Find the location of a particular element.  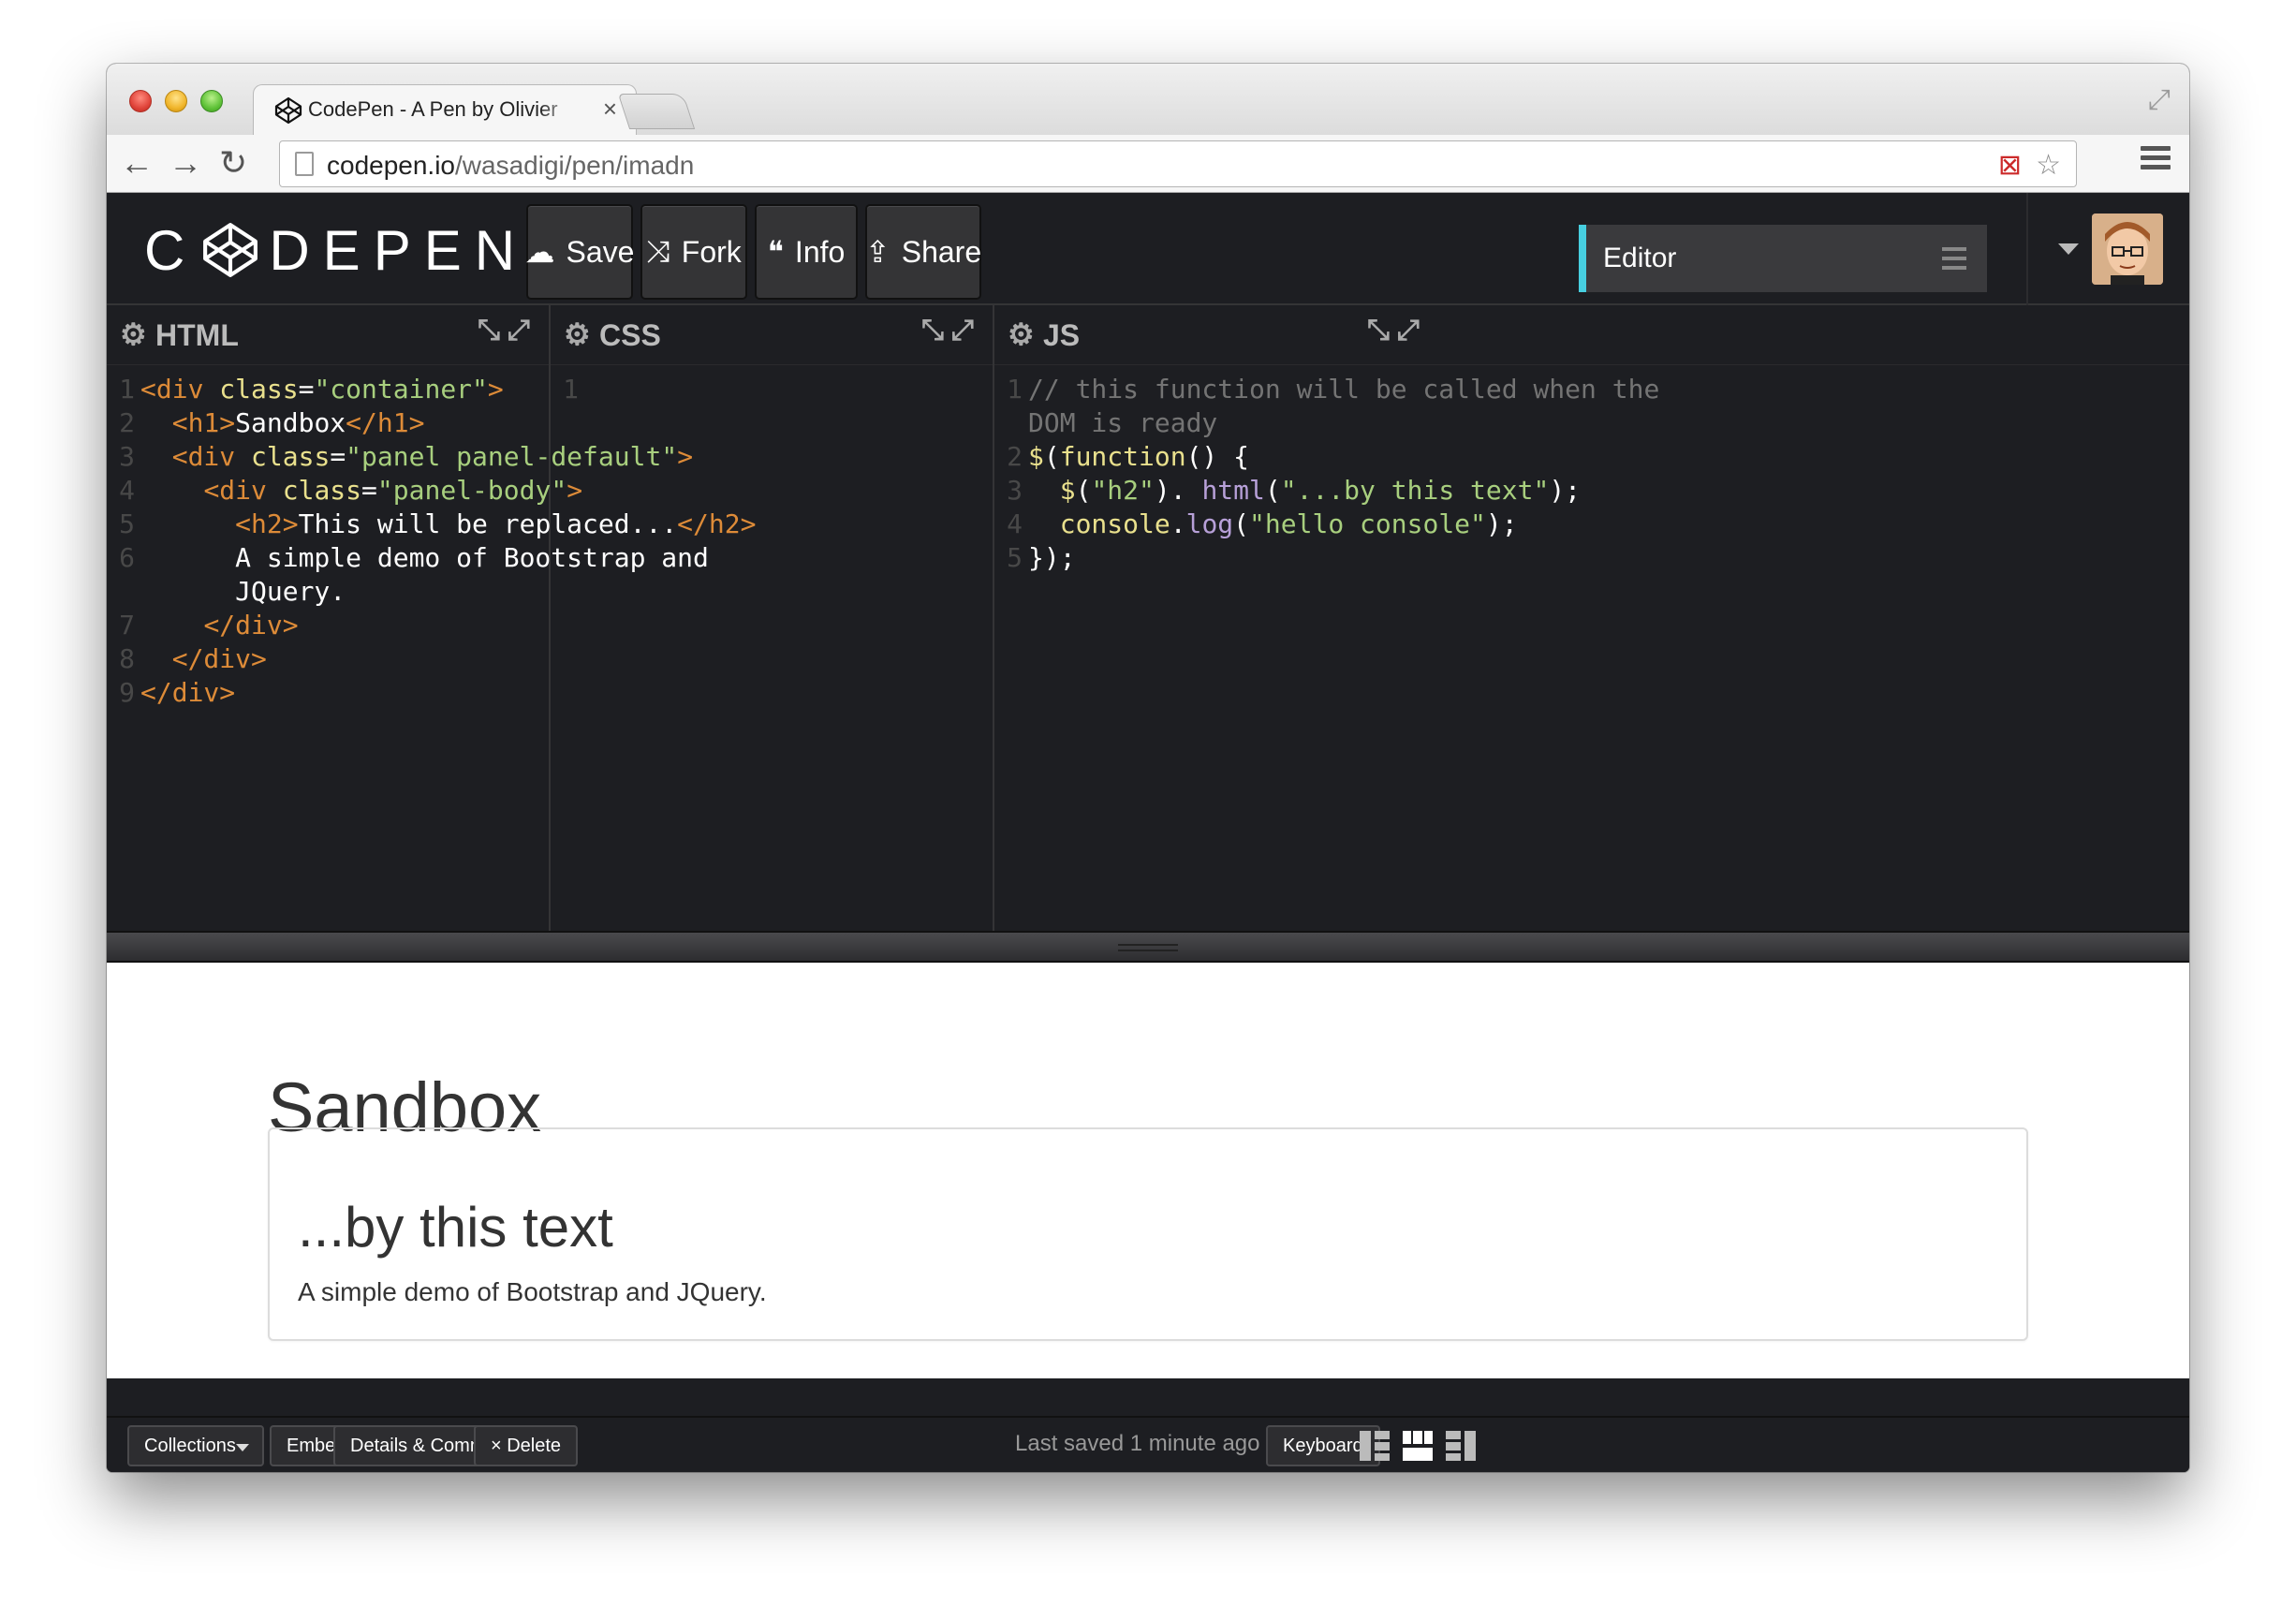

code-line: 8 </div> is located at coordinates (328, 659).